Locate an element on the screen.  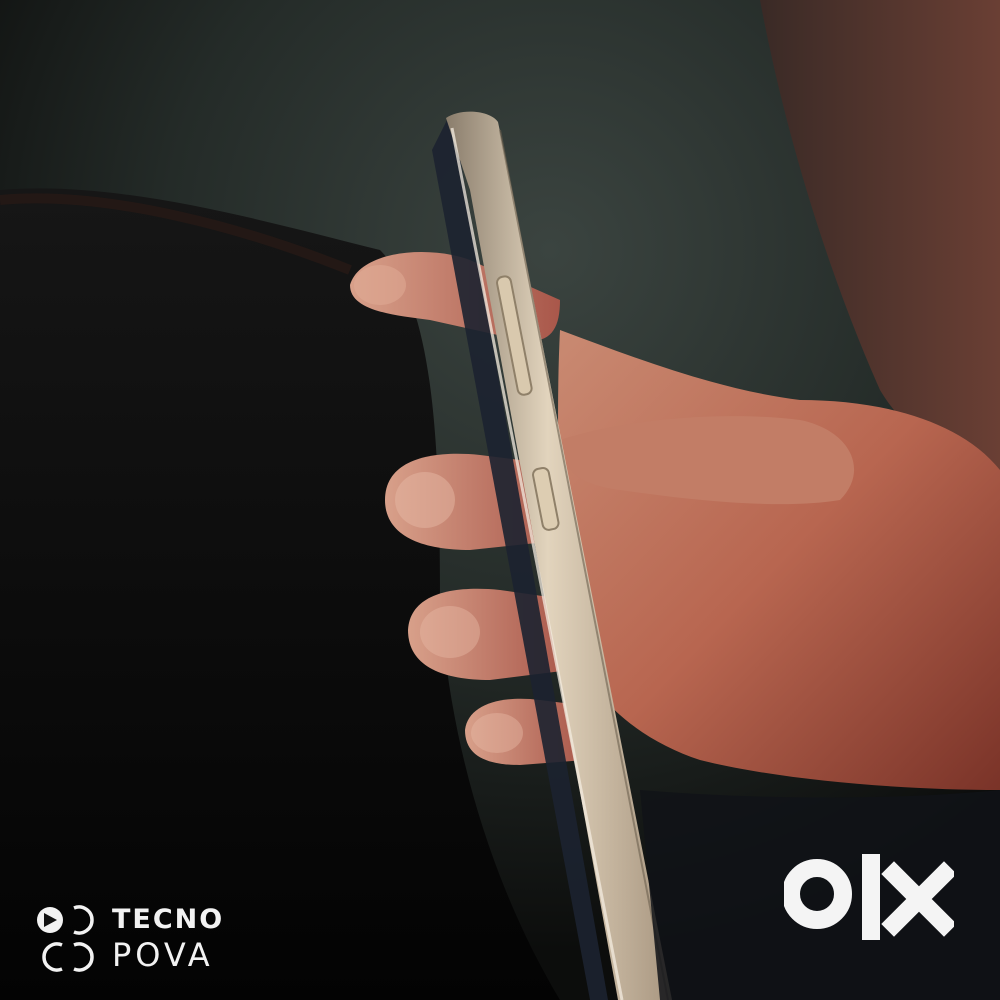
olx-logo-icon is located at coordinates (869, 897).